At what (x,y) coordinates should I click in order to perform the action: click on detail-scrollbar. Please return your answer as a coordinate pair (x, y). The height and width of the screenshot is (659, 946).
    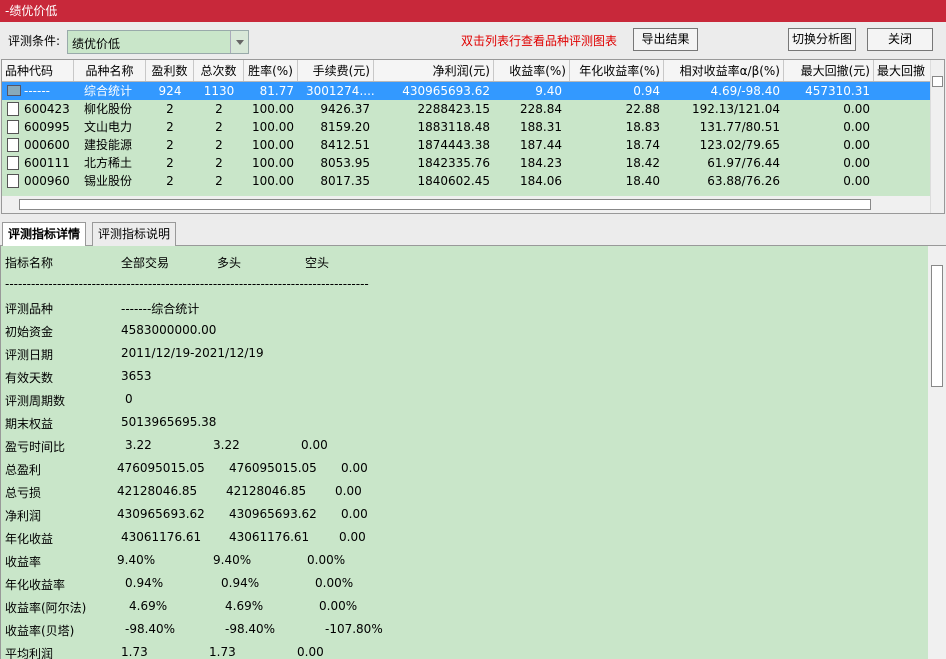
    Looking at the image, I should click on (937, 452).